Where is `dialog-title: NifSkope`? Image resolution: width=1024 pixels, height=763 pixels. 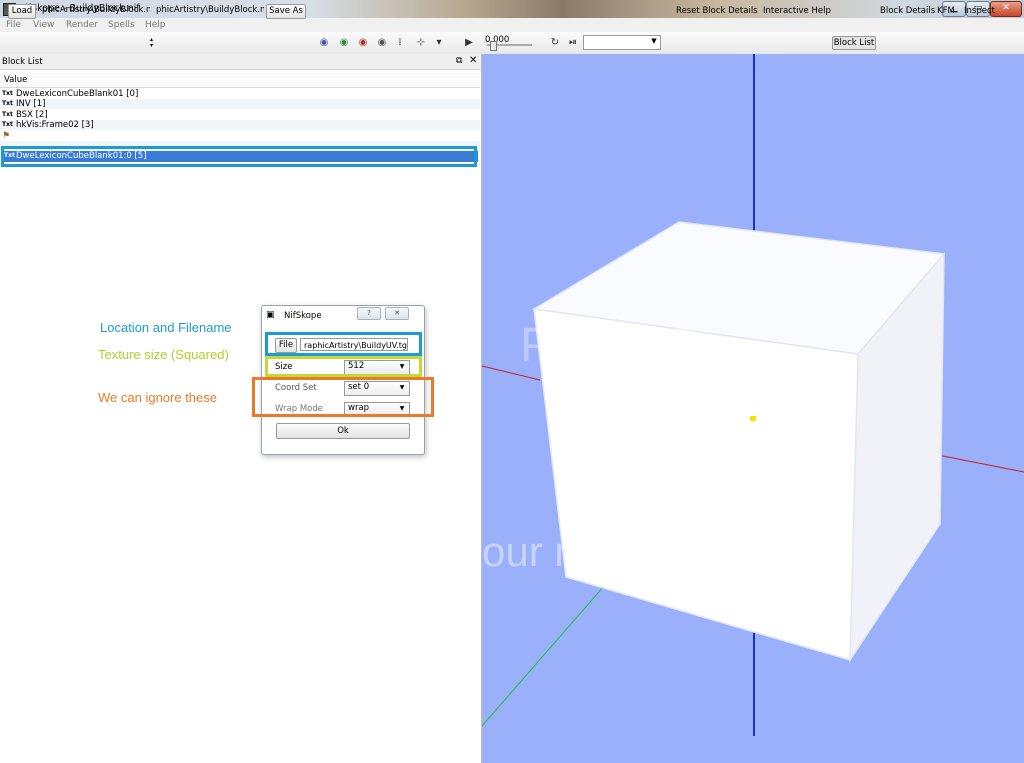 dialog-title: NifSkope is located at coordinates (303, 316).